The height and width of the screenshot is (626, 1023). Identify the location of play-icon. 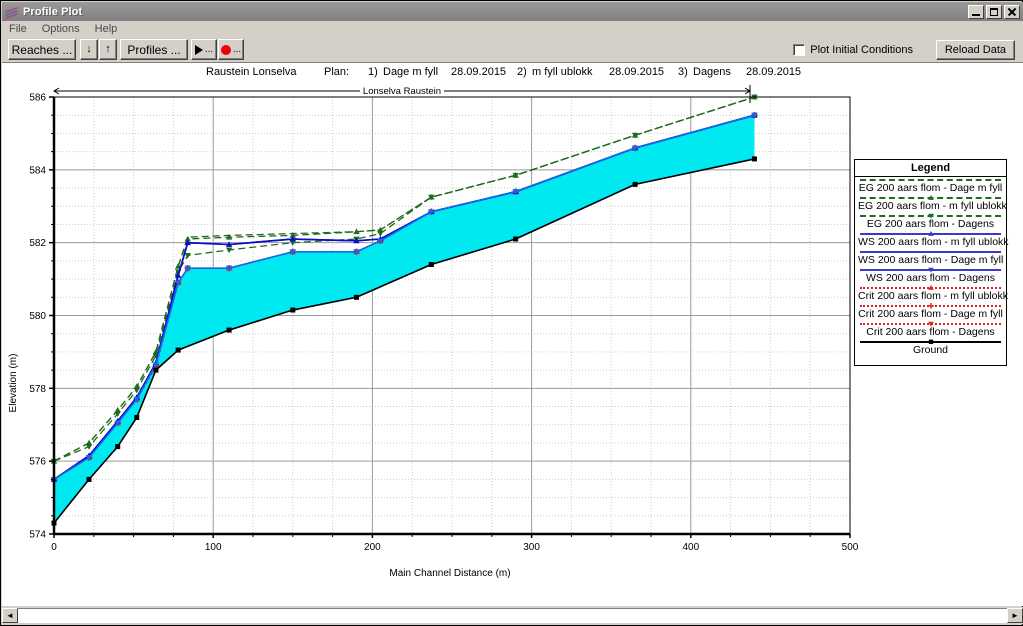
(198, 49).